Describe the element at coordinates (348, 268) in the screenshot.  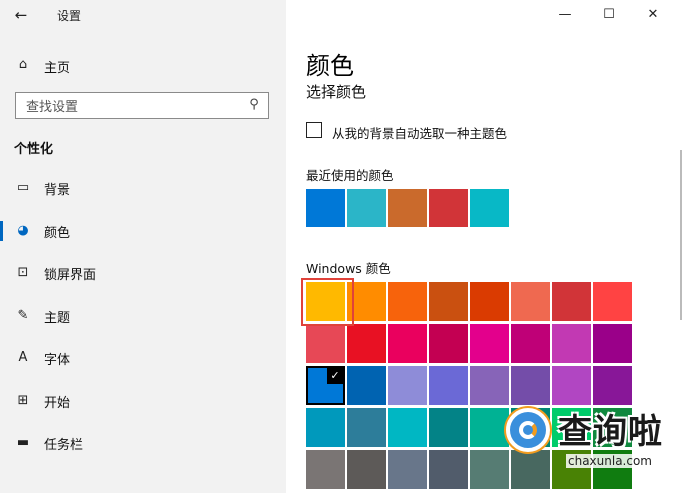
I see `windows-colors-label: Windows 颜色` at that location.